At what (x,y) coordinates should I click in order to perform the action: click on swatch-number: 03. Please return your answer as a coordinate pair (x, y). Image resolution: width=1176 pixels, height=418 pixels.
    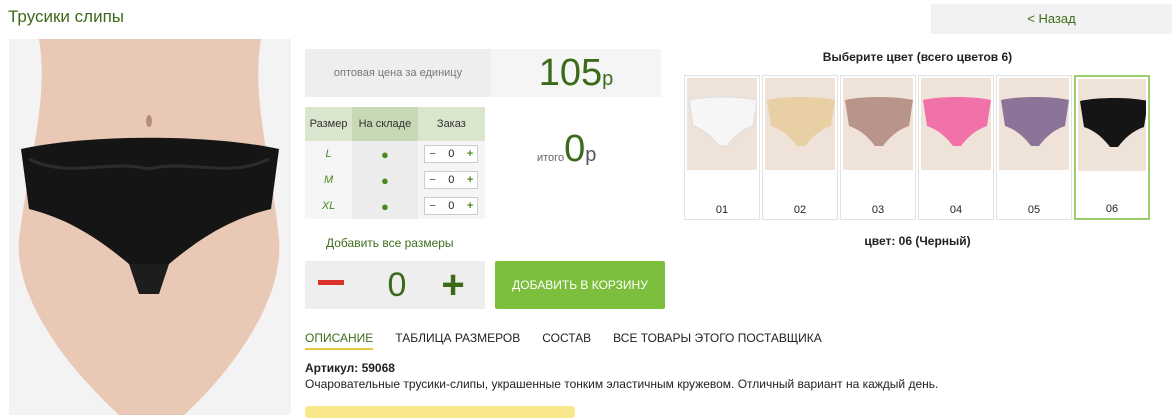
    Looking at the image, I should click on (878, 210).